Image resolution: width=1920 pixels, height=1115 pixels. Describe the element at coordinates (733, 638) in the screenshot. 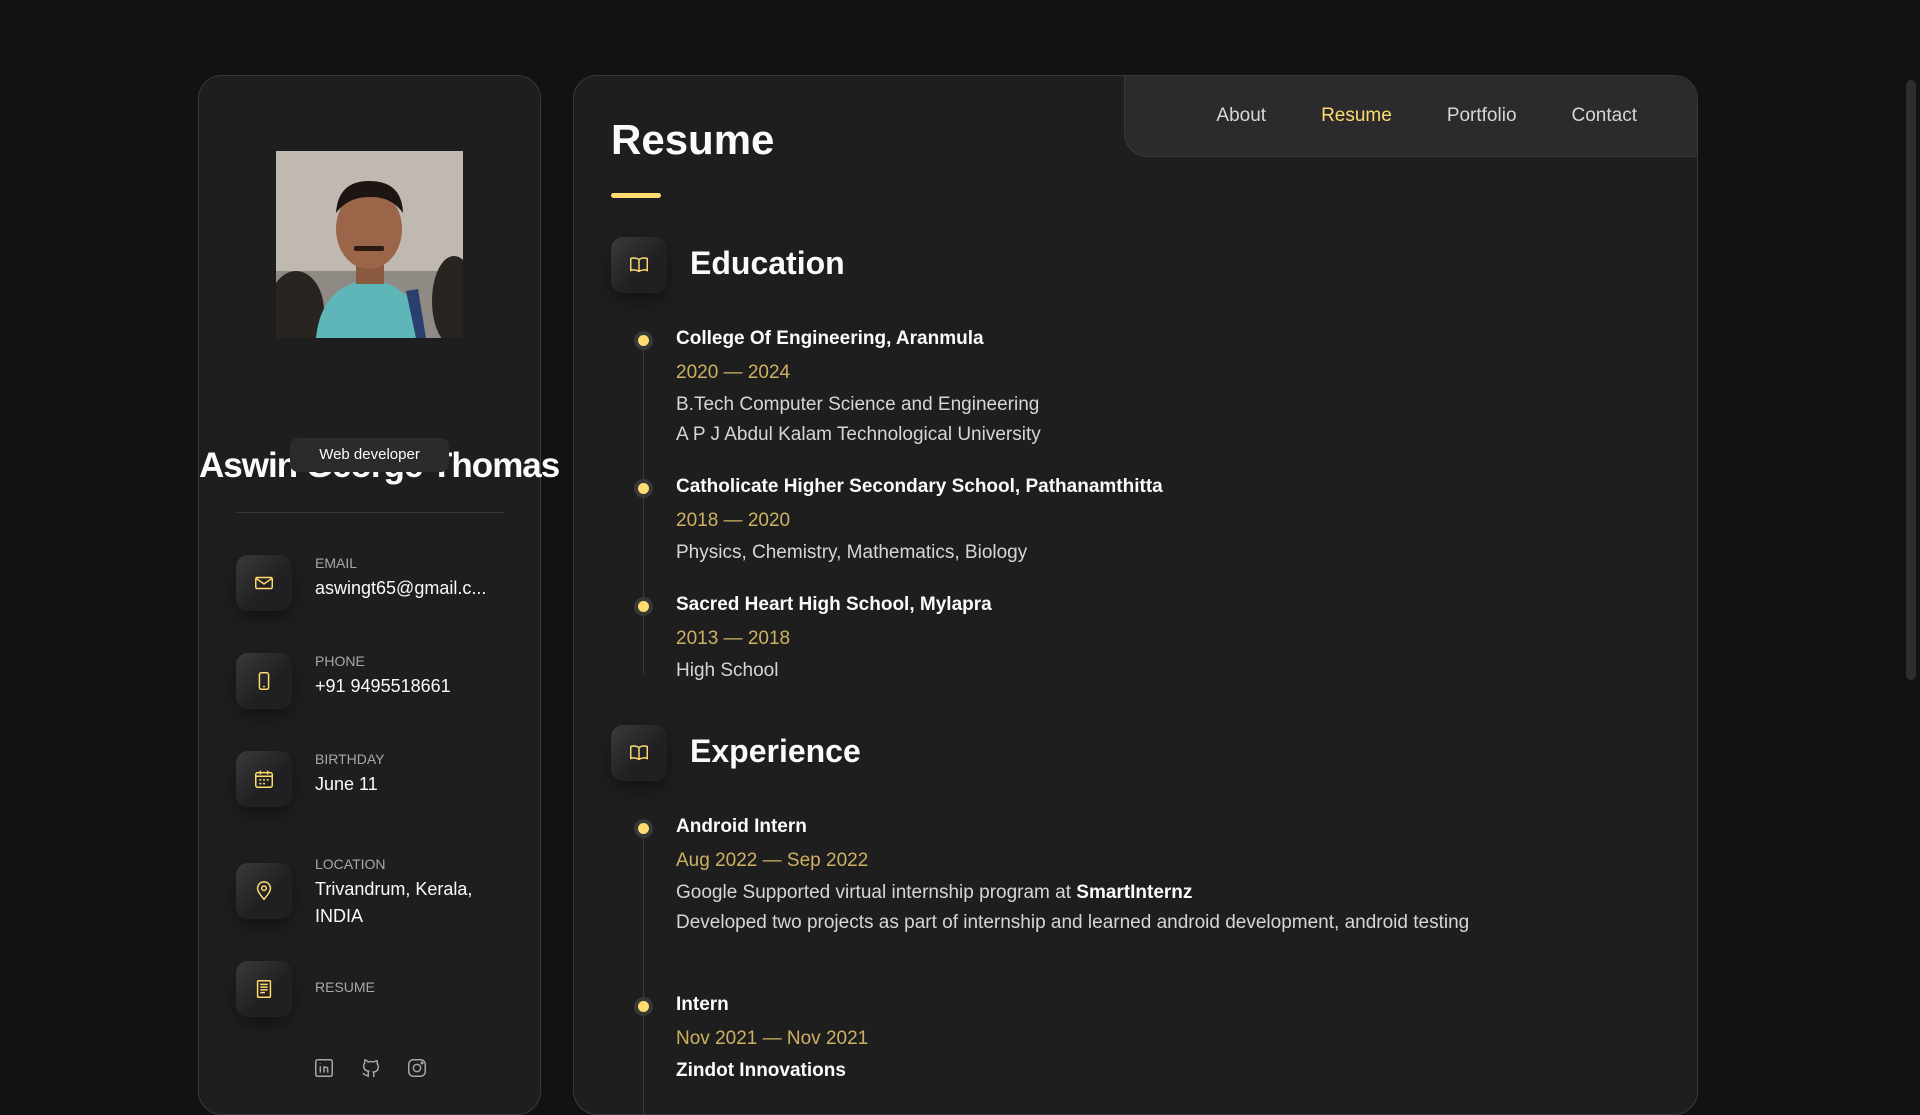

I see `item-date: 2013 — 2018` at that location.